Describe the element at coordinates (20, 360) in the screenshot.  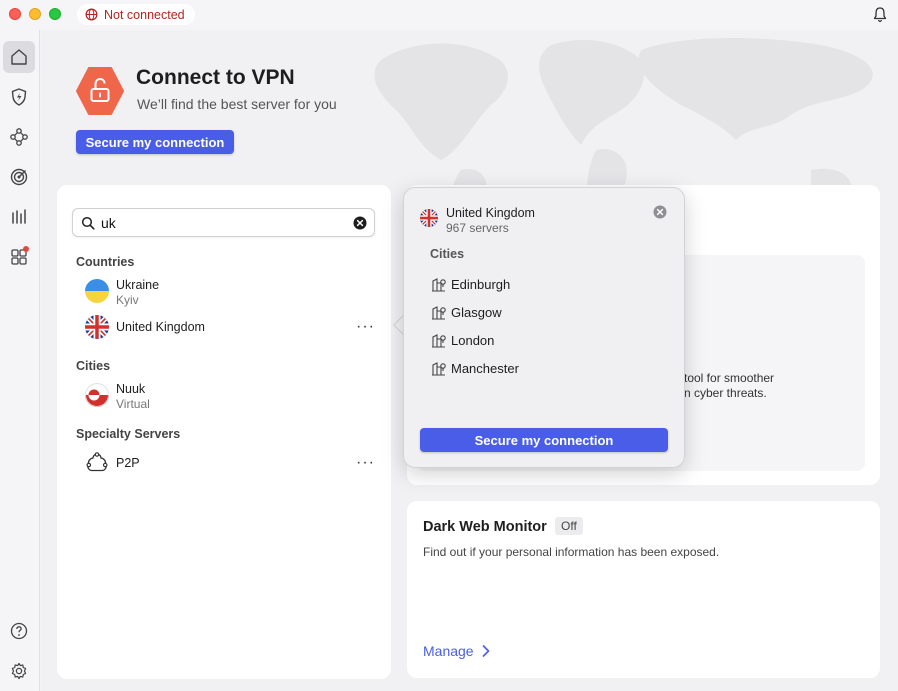
I see `sidebar` at that location.